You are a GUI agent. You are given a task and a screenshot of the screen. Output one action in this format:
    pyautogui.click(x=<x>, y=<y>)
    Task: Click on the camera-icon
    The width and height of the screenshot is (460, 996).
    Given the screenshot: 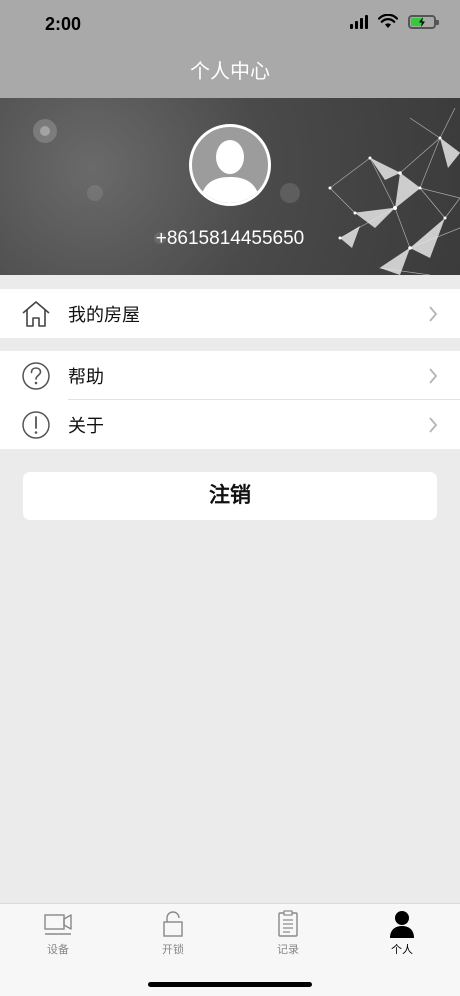 What is the action you would take?
    pyautogui.click(x=58, y=924)
    